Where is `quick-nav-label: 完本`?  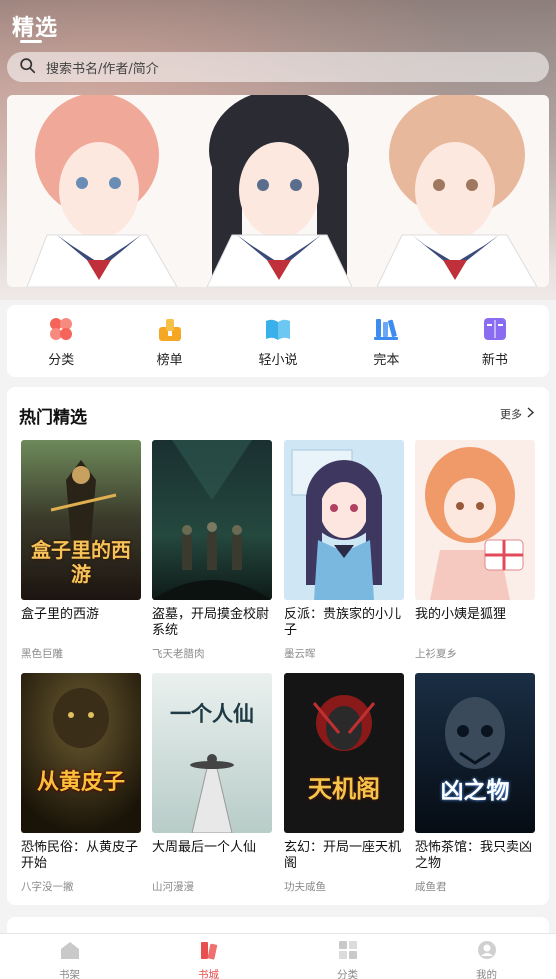
quick-nav-label: 完本 is located at coordinates (386, 360).